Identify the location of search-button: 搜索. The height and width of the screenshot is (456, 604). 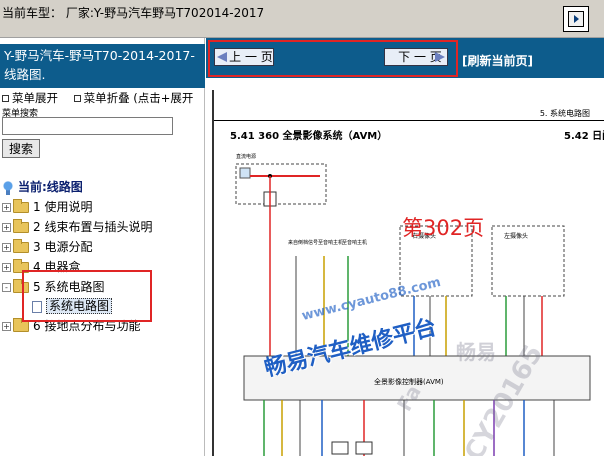
(21, 148).